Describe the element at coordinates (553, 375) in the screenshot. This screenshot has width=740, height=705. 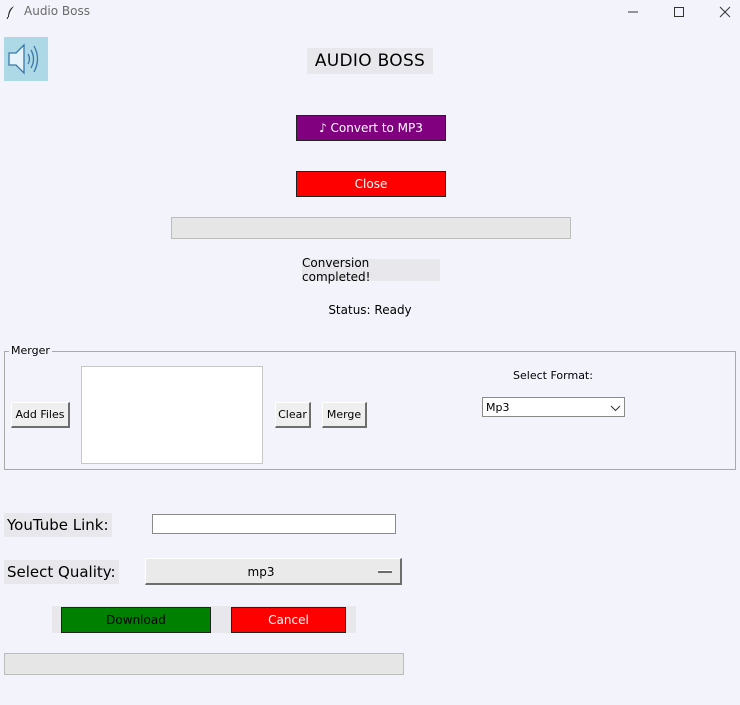
I see `select-format-label: Select Format:` at that location.